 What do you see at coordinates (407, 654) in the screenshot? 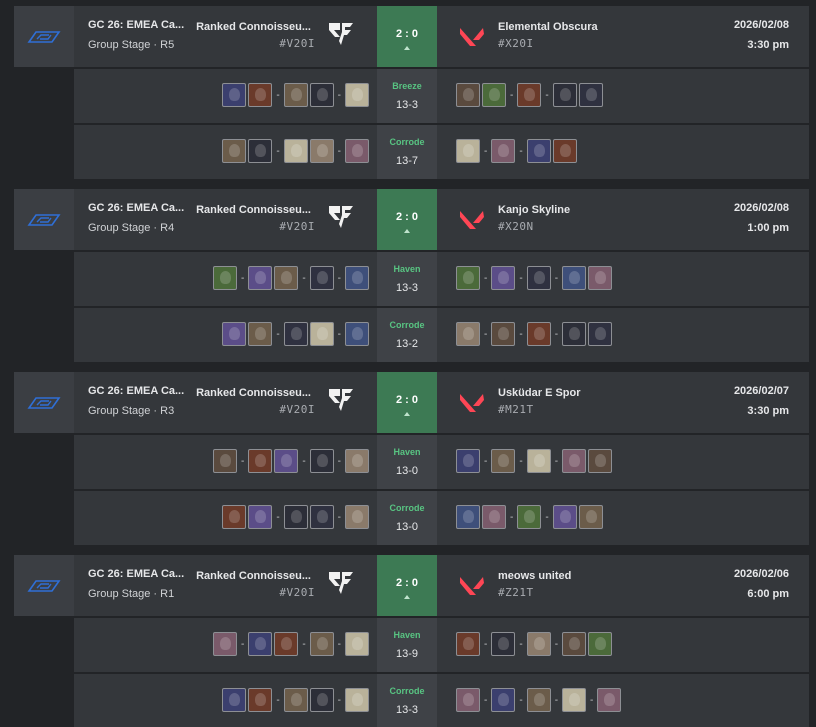
I see `map-score: 13-9` at bounding box center [407, 654].